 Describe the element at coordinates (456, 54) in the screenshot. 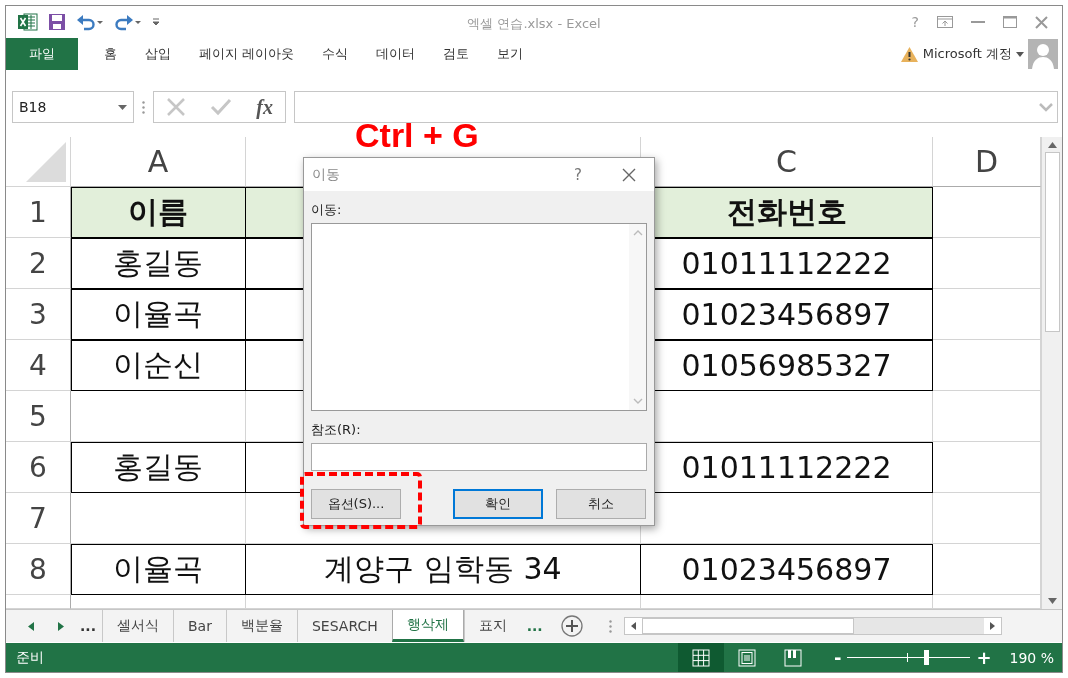

I see `ribbon-tab: 검토` at that location.